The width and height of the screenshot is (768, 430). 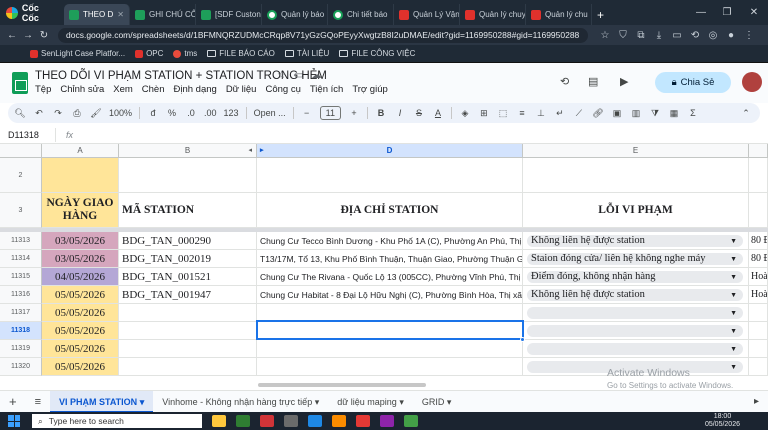 What do you see at coordinates (80, 151) in the screenshot?
I see `column-header-a: A` at bounding box center [80, 151].